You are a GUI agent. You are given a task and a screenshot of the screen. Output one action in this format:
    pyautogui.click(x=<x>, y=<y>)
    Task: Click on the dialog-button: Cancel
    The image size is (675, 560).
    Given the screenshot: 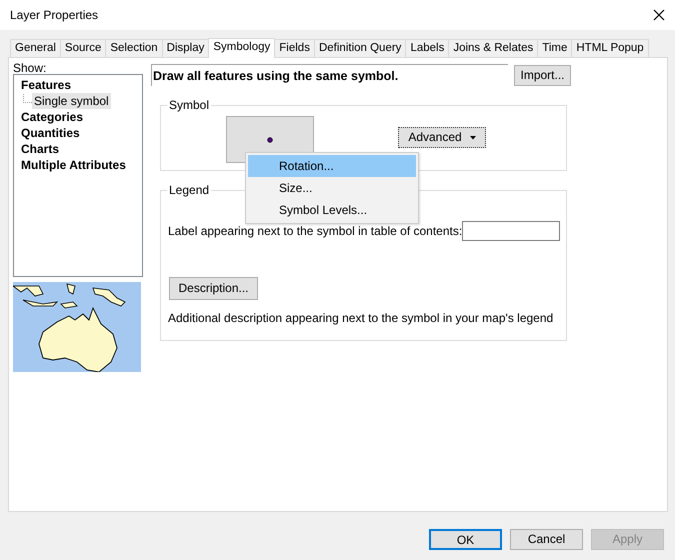 What is the action you would take?
    pyautogui.click(x=546, y=539)
    